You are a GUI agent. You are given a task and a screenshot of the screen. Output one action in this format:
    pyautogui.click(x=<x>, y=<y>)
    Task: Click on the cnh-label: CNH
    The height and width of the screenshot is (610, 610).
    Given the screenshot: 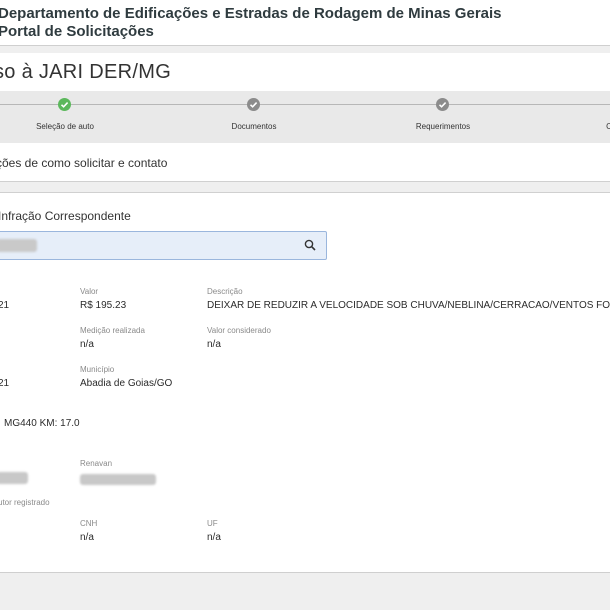 What is the action you would take?
    pyautogui.click(x=89, y=523)
    